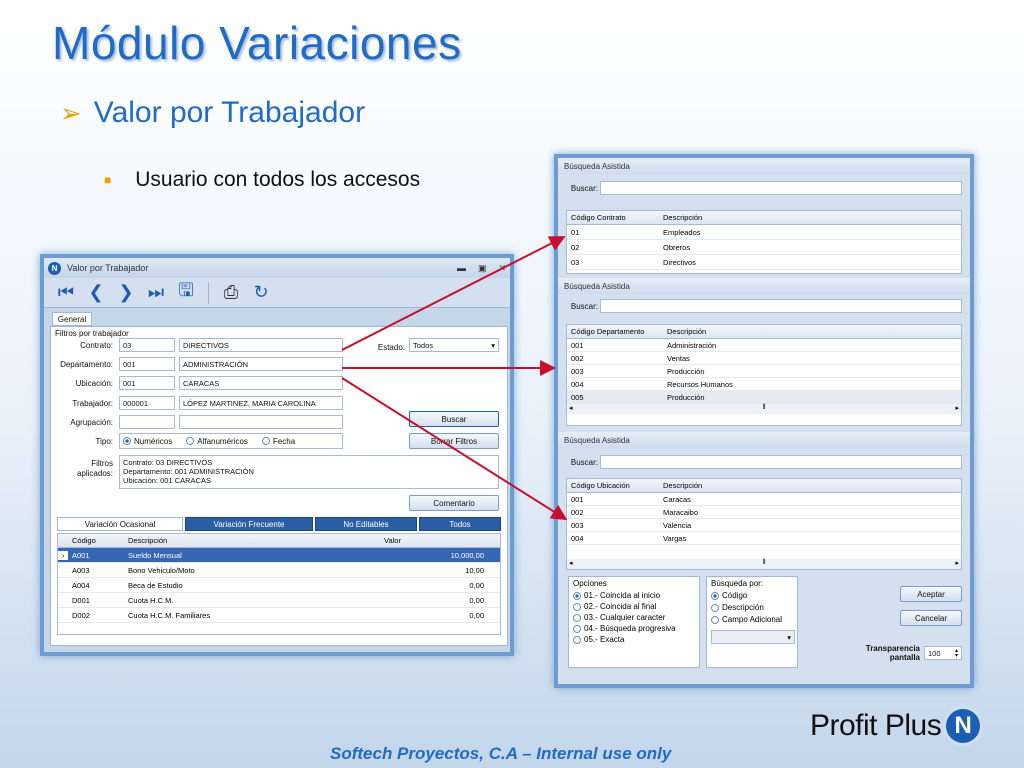 This screenshot has height=768, width=1024. I want to click on arrow-contrato, so click(453, 293).